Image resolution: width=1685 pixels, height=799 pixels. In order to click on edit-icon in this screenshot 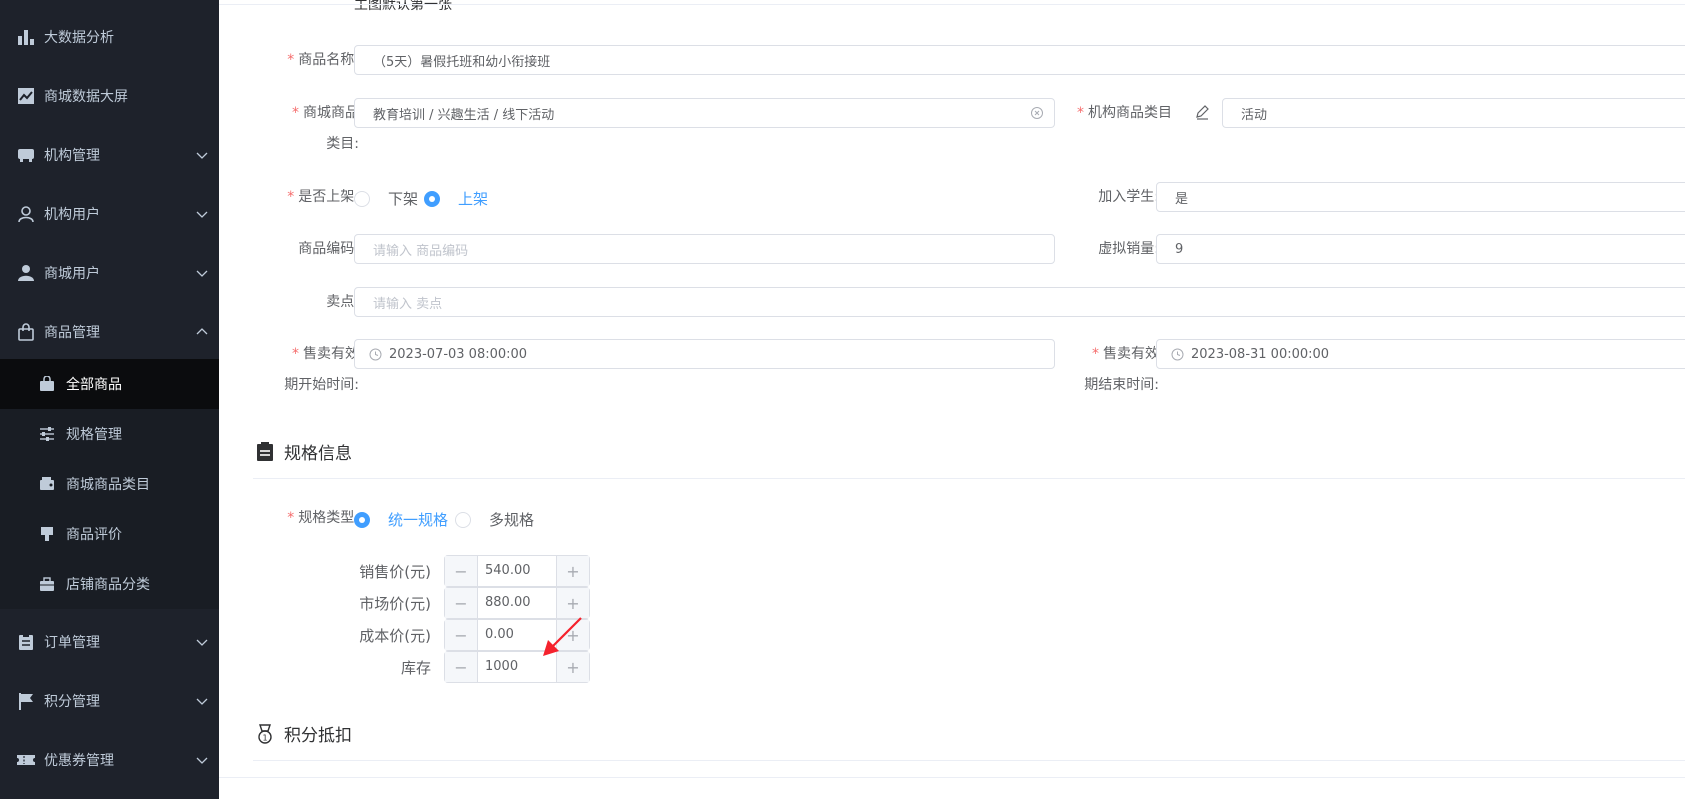, I will do `click(1202, 112)`.